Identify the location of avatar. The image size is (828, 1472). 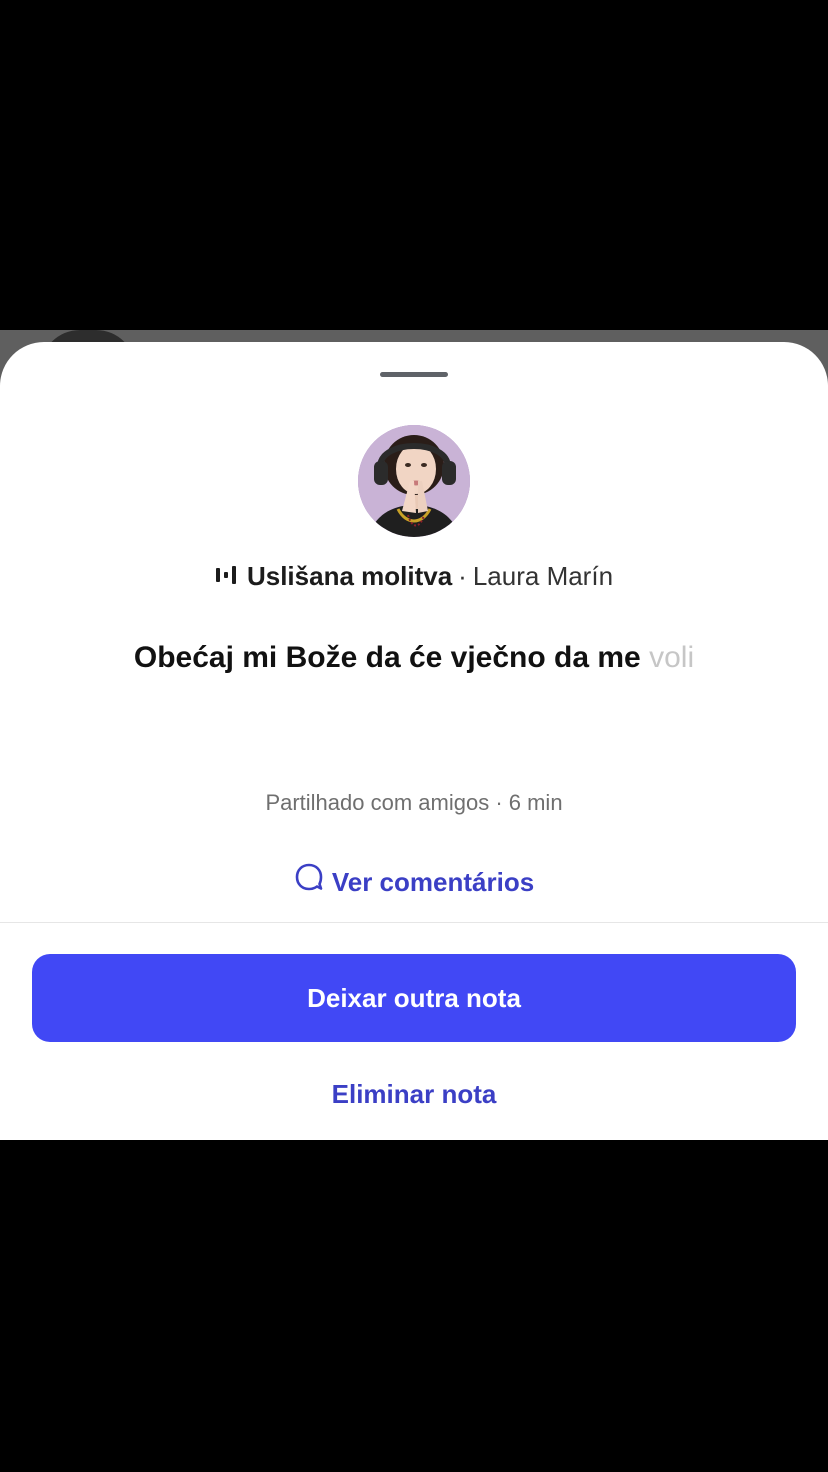
(414, 481).